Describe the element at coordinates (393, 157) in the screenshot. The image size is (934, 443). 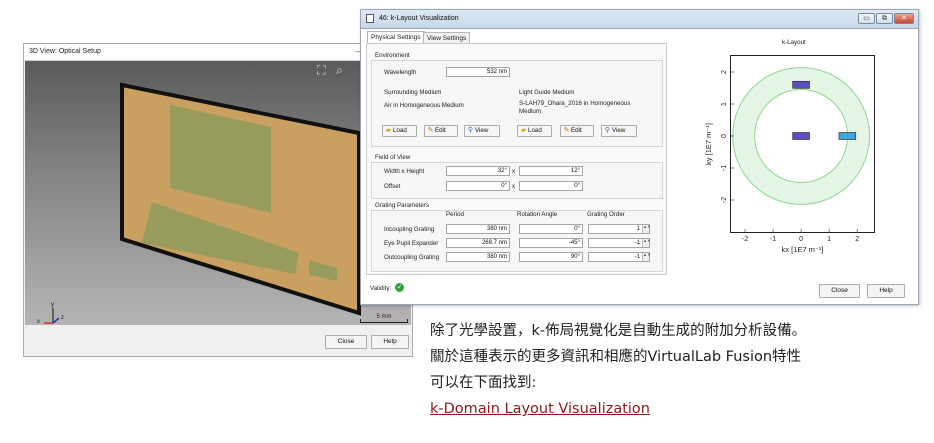
I see `fov-label: Field of View` at that location.